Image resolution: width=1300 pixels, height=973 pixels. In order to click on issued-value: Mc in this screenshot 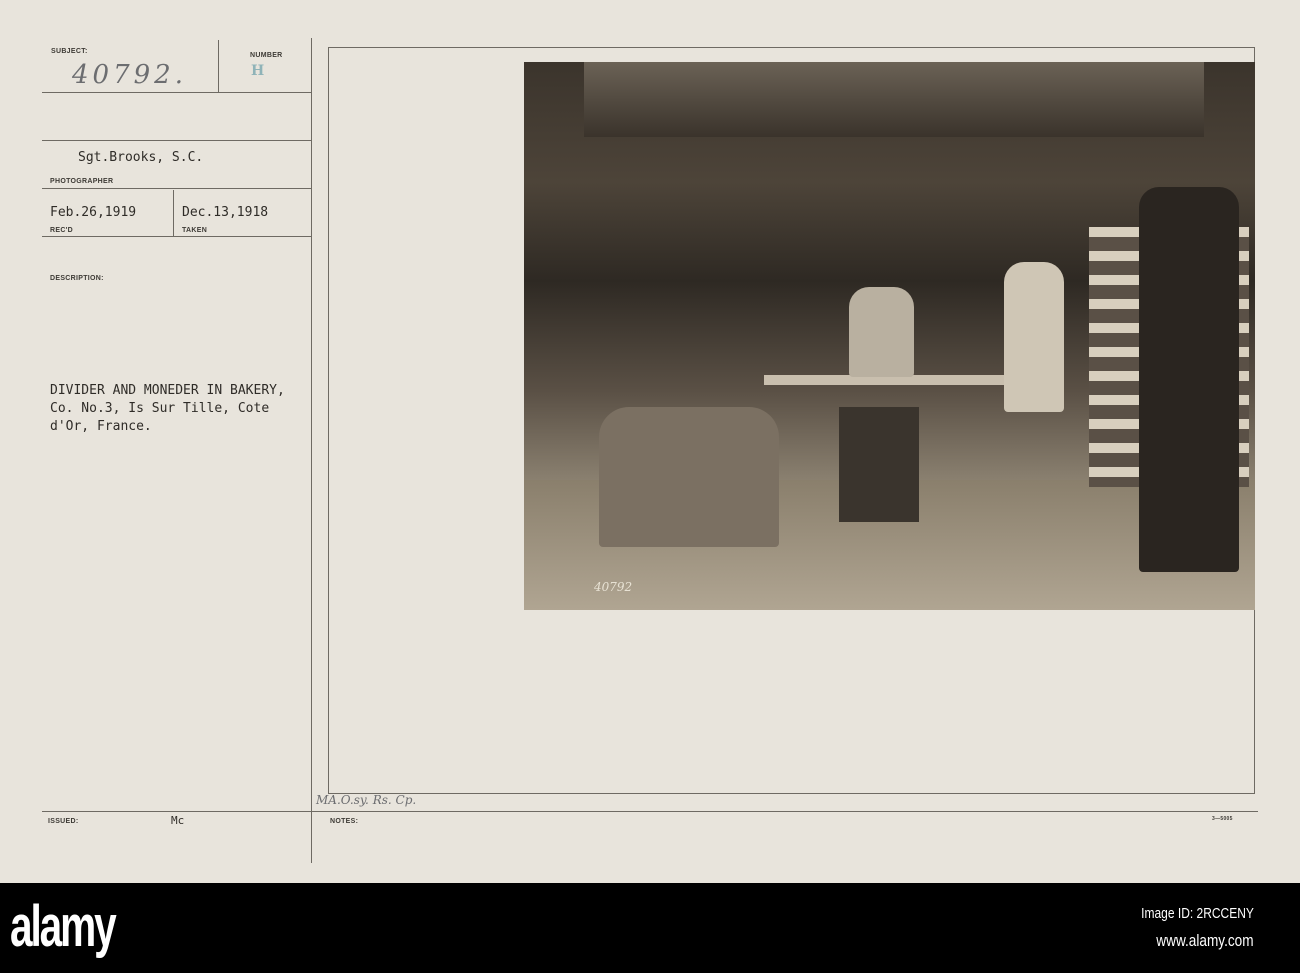, I will do `click(178, 820)`.